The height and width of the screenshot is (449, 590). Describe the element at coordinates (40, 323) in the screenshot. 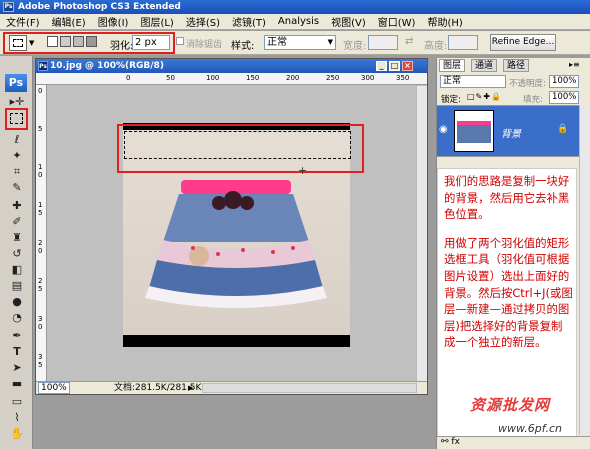

I see `ruler-v-tick: 3 0` at that location.